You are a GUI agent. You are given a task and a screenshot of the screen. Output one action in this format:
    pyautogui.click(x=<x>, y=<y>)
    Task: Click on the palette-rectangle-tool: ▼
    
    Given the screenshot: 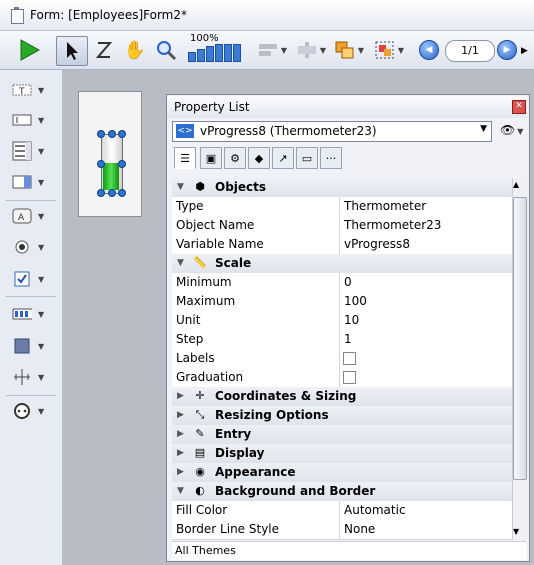 What is the action you would take?
    pyautogui.click(x=33, y=346)
    